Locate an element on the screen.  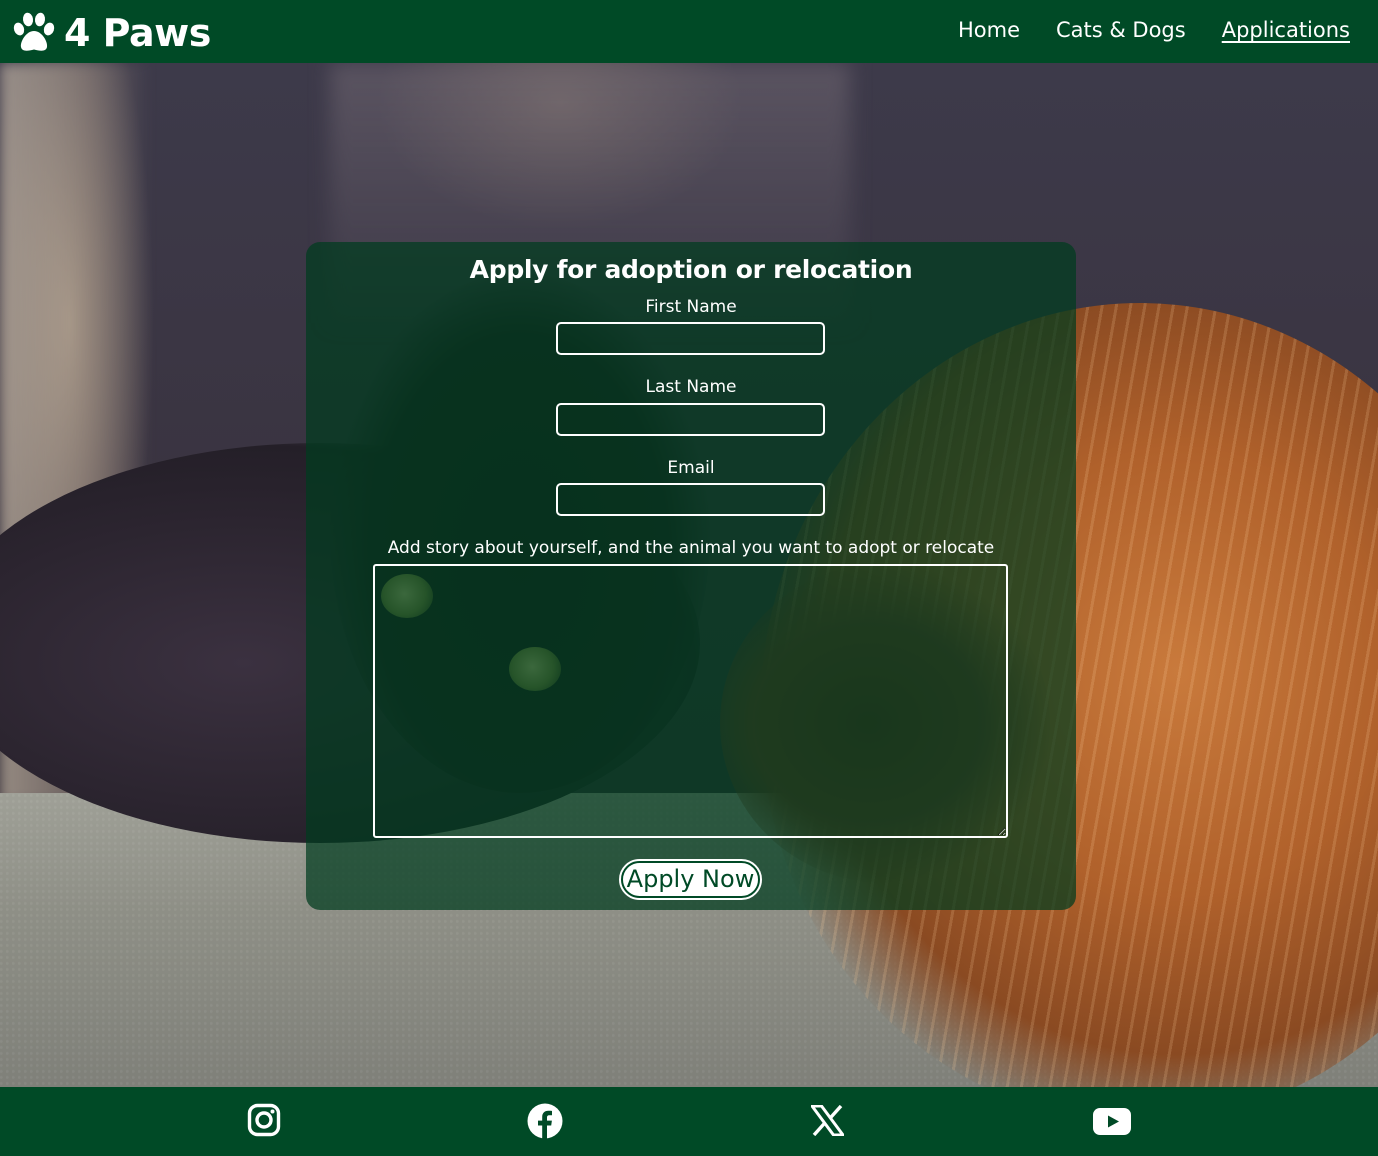
paw-icon is located at coordinates (34, 31).